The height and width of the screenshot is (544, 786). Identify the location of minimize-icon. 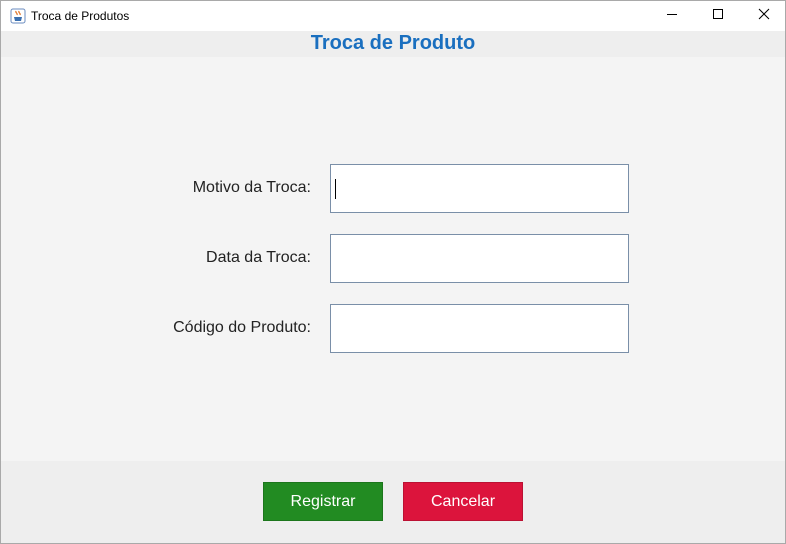
(672, 16).